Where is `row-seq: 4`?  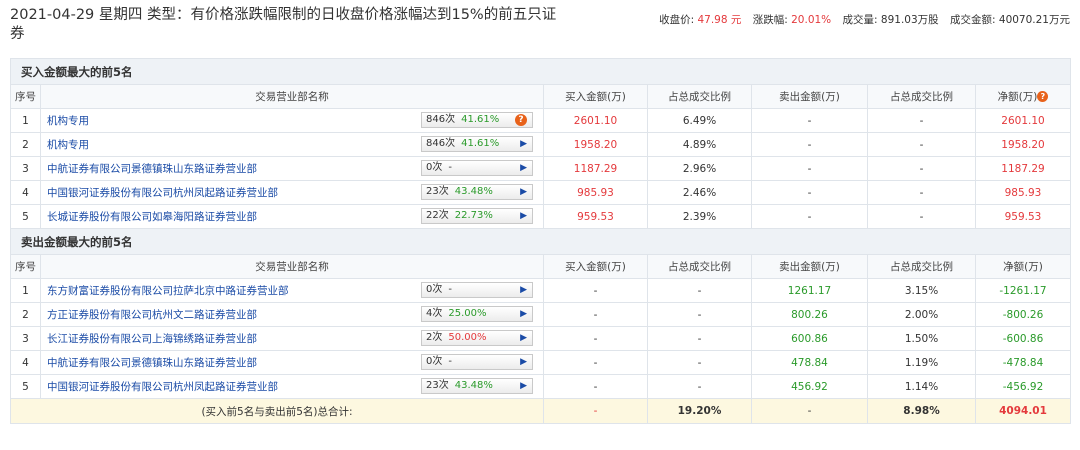 row-seq: 4 is located at coordinates (25, 192).